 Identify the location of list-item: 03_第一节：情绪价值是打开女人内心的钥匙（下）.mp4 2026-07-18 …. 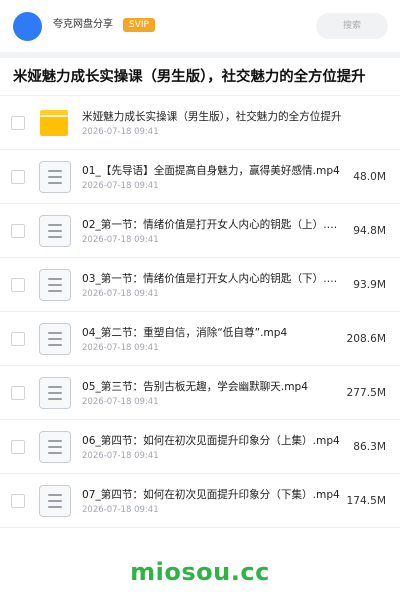
(200, 285).